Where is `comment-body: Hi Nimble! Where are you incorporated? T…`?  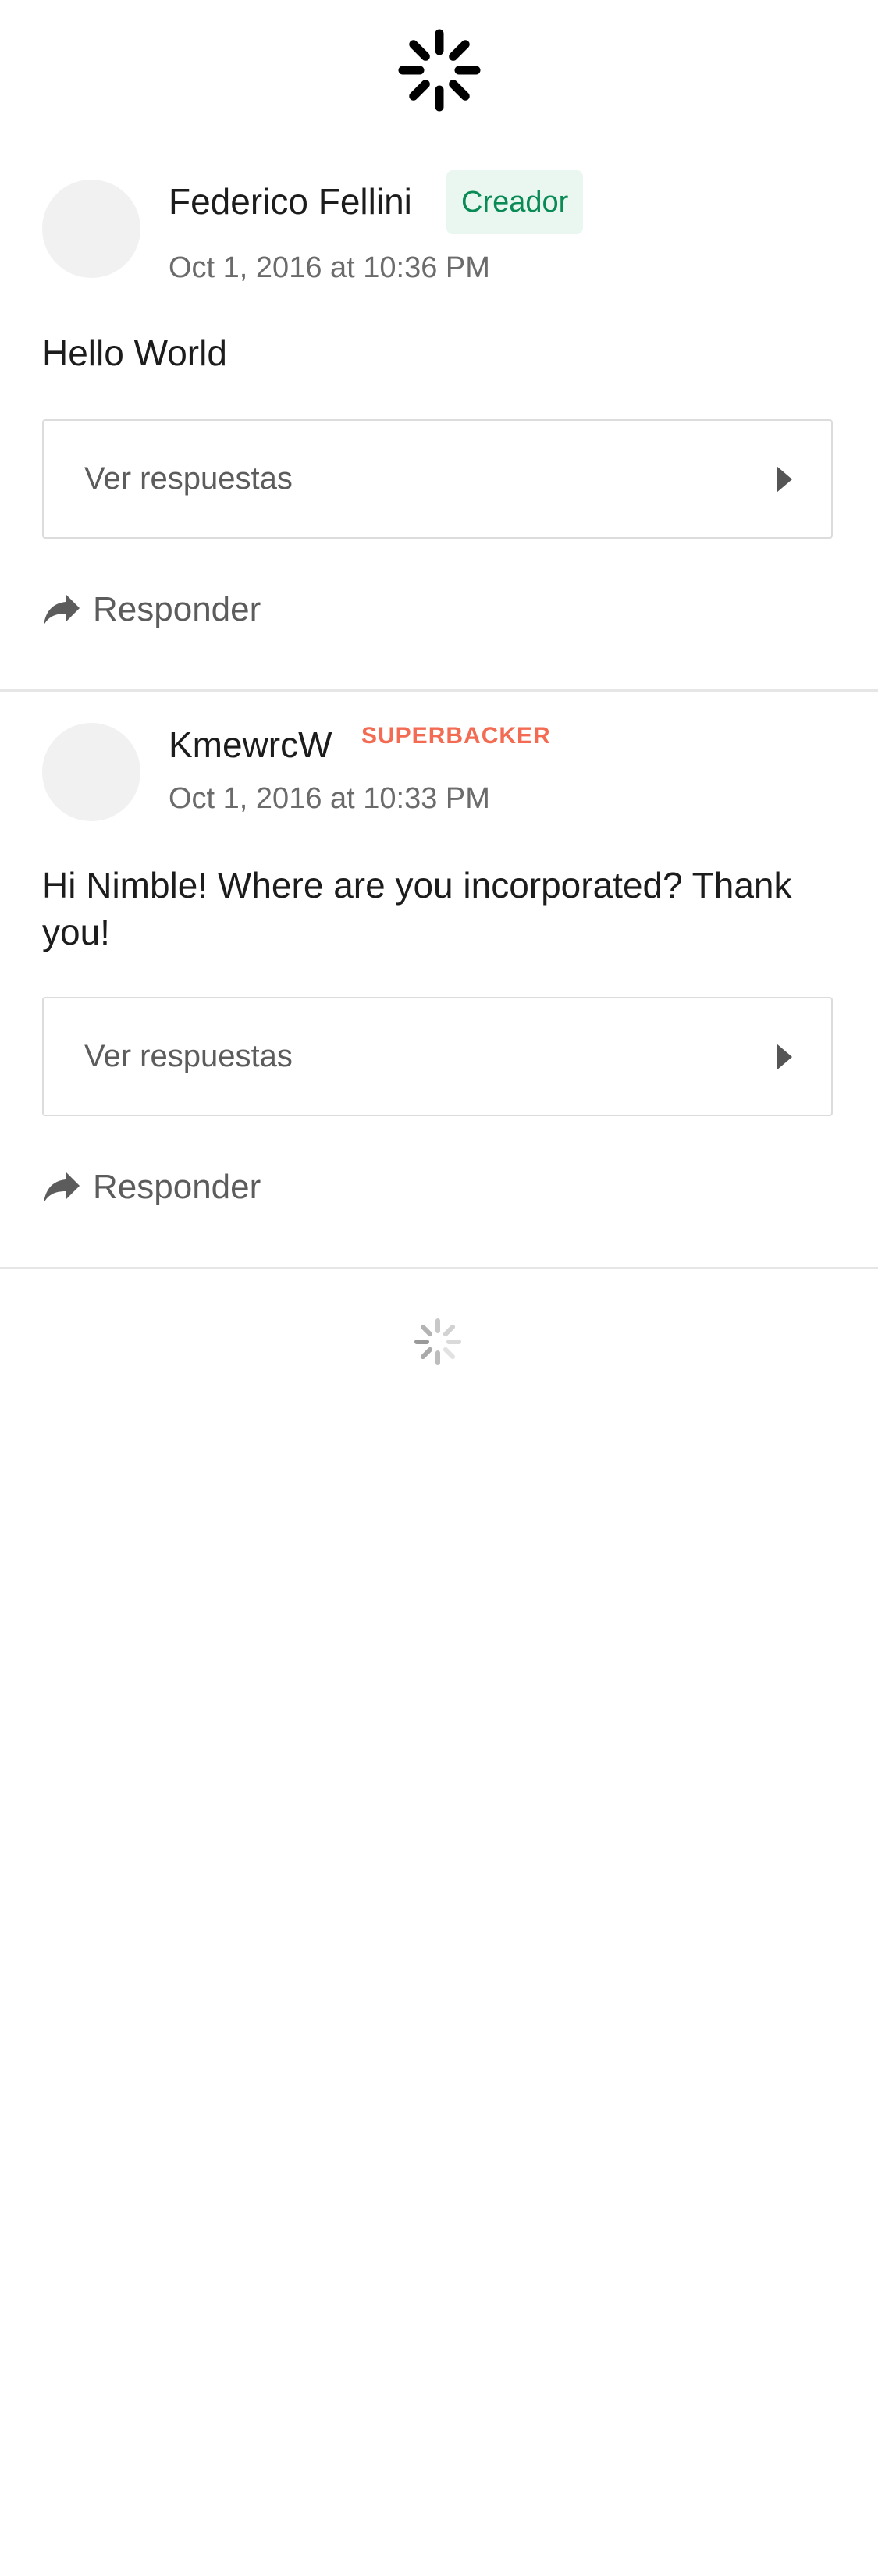 comment-body: Hi Nimble! Where are you incorporated? T… is located at coordinates (417, 909).